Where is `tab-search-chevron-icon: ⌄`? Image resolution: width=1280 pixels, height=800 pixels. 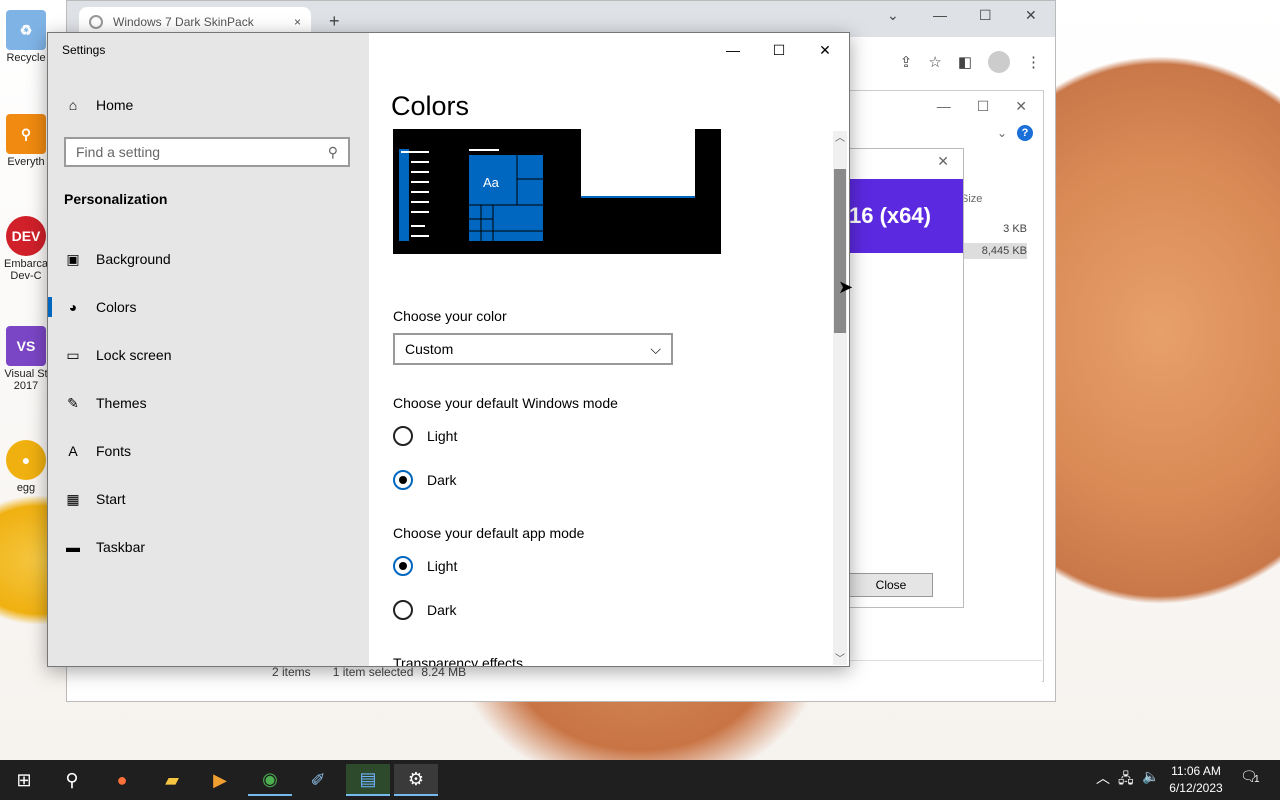 tab-search-chevron-icon: ⌄ is located at coordinates (893, 15).